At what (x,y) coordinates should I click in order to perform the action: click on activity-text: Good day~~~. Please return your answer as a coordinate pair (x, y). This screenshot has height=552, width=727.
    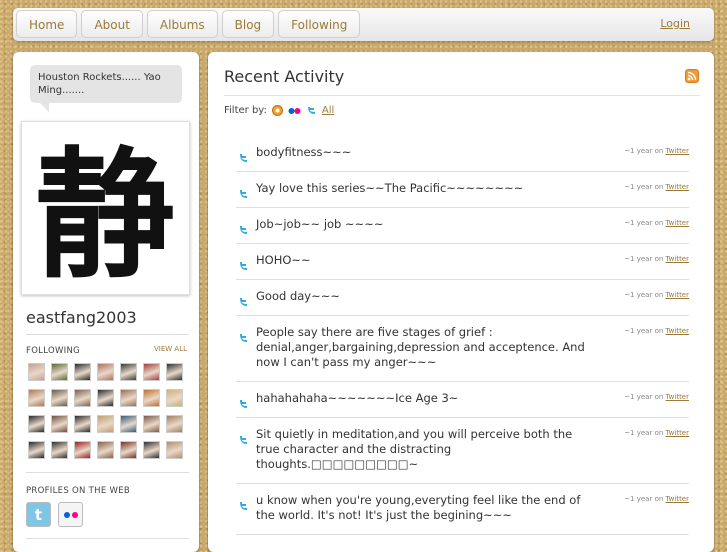
    Looking at the image, I should click on (298, 296).